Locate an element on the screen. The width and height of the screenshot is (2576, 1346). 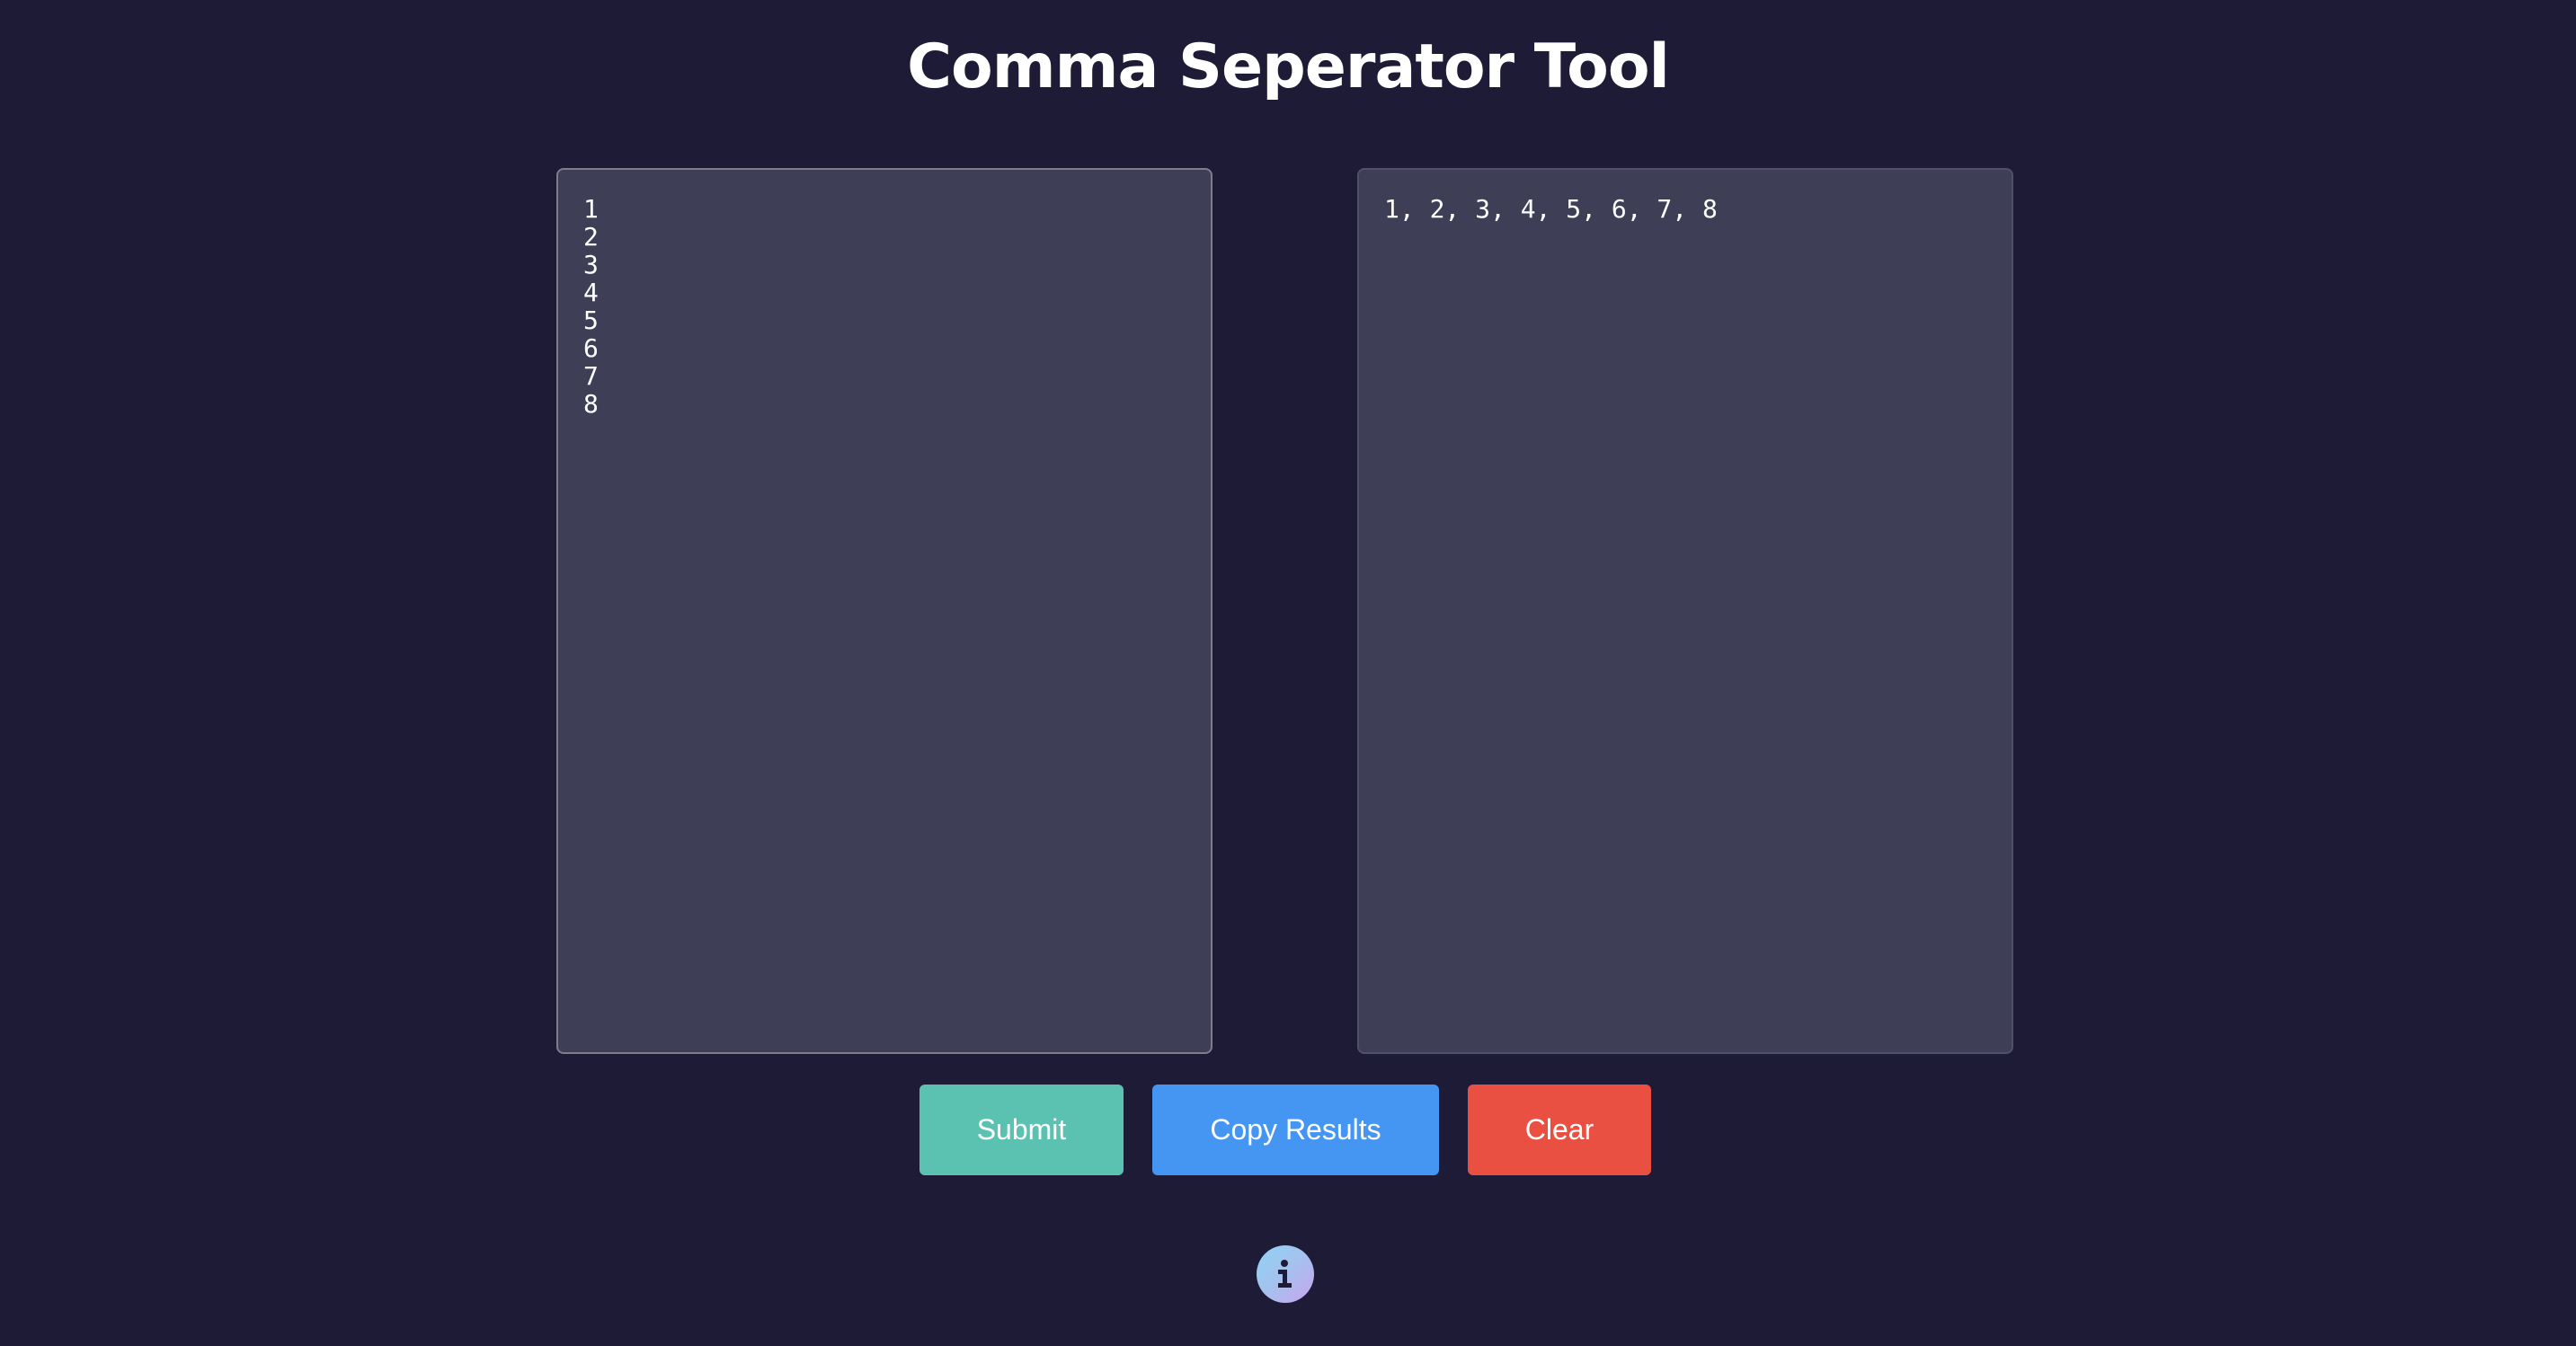
info-icon is located at coordinates (1285, 1274).